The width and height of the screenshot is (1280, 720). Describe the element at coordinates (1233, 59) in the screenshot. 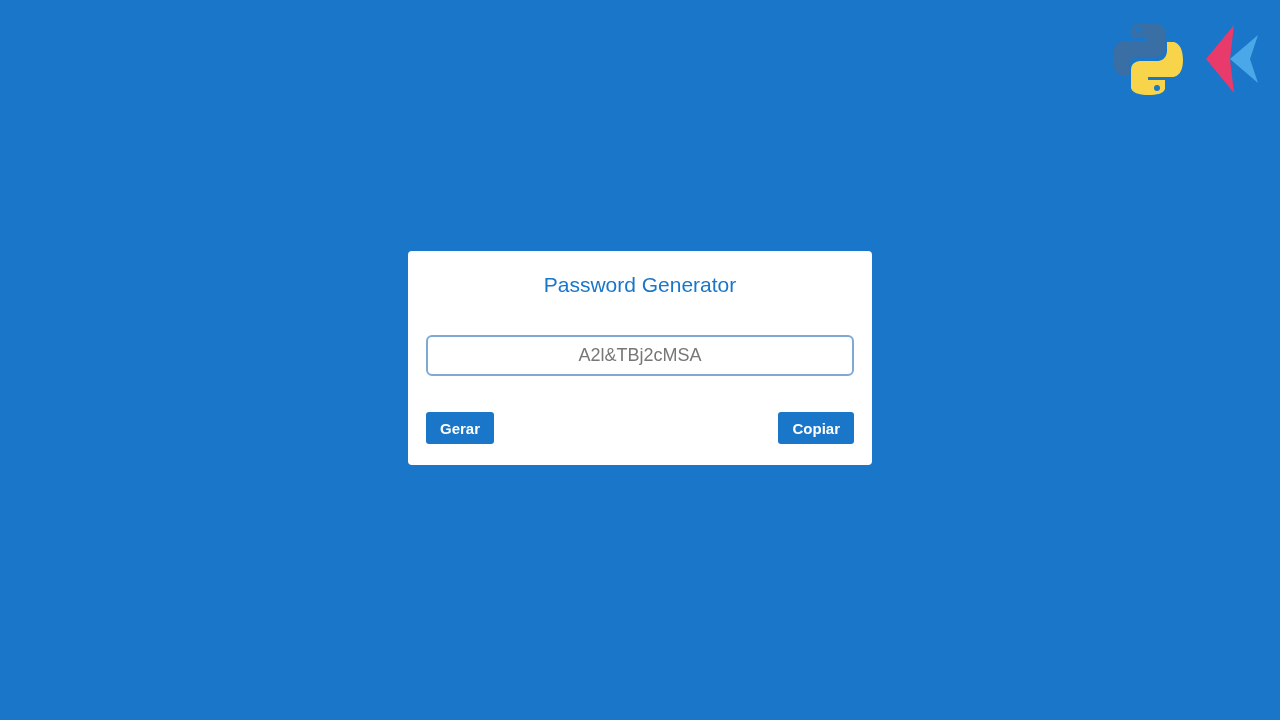

I see `fish-icon` at that location.